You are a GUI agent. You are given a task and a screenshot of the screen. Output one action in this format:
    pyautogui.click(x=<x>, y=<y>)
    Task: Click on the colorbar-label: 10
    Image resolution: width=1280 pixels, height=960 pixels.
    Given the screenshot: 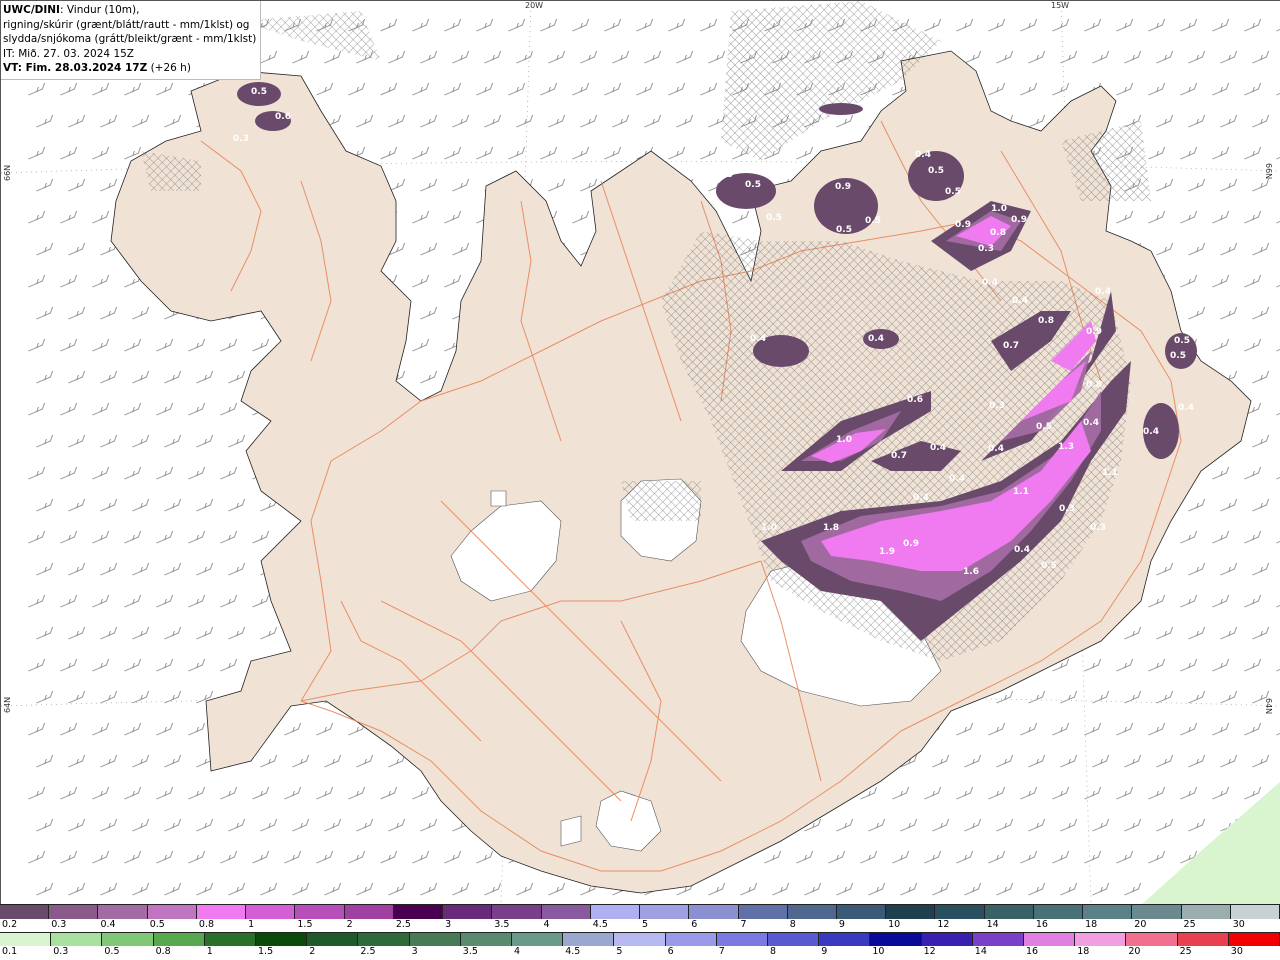 What is the action you would take?
    pyautogui.click(x=894, y=924)
    